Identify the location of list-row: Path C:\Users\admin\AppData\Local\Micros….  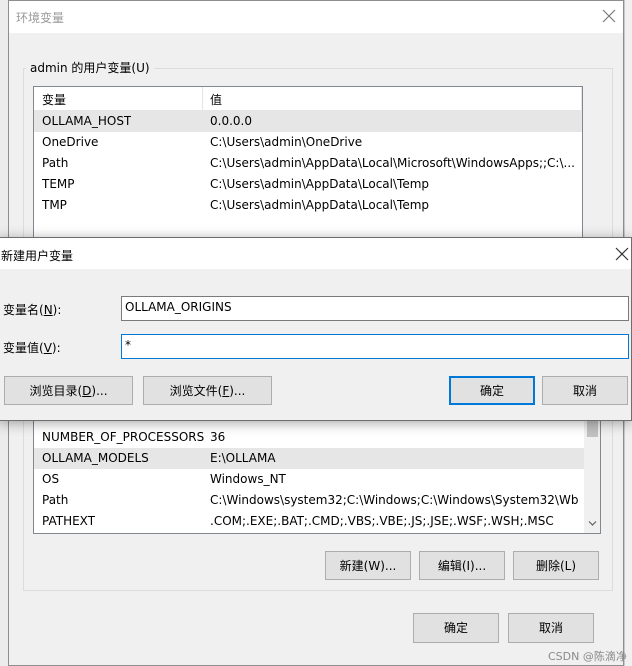
(308, 163).